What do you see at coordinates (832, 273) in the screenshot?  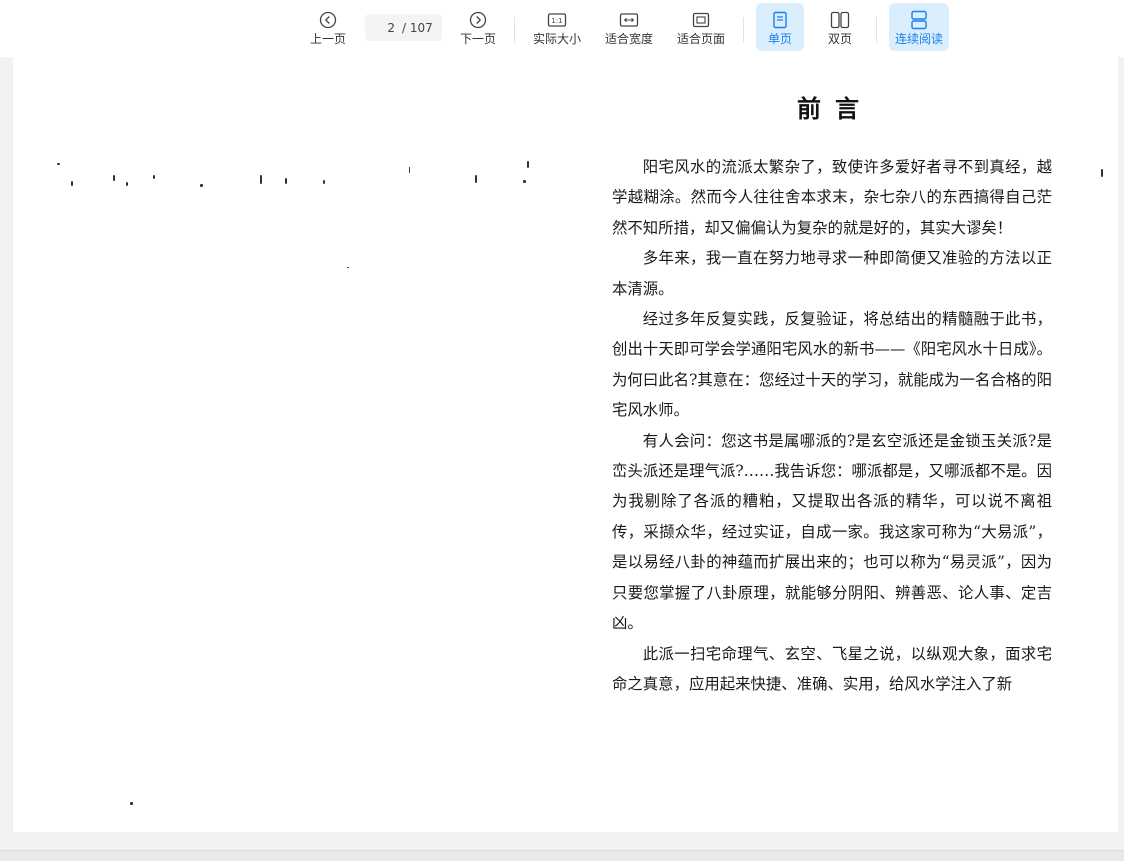 I see `body-paragraph: 多年来，我一直在努力地寻求一种即简便又准验的方法以正本清源。` at bounding box center [832, 273].